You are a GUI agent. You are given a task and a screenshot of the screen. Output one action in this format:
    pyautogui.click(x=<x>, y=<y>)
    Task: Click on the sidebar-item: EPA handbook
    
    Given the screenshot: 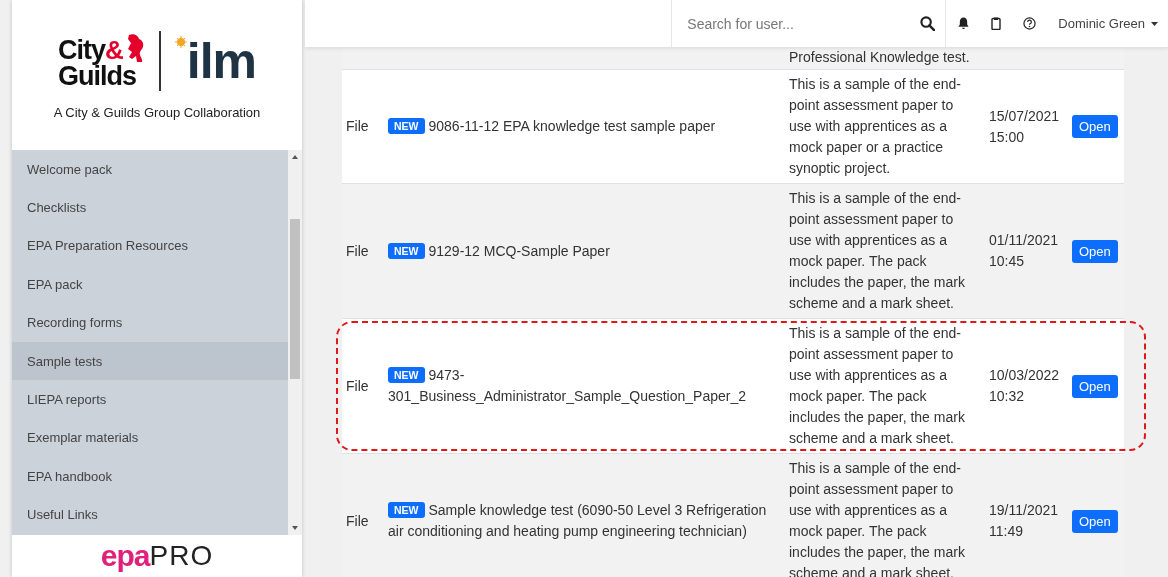 What is the action you would take?
    pyautogui.click(x=150, y=476)
    